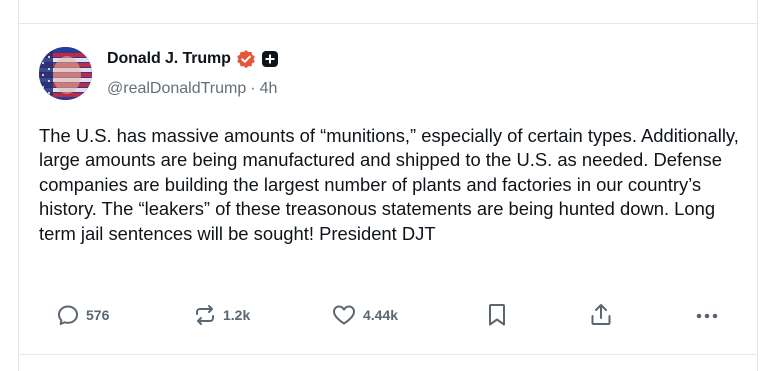 The width and height of the screenshot is (768, 371). I want to click on post-action-bar: 576 1.2k 4.44k, so click(384, 315).